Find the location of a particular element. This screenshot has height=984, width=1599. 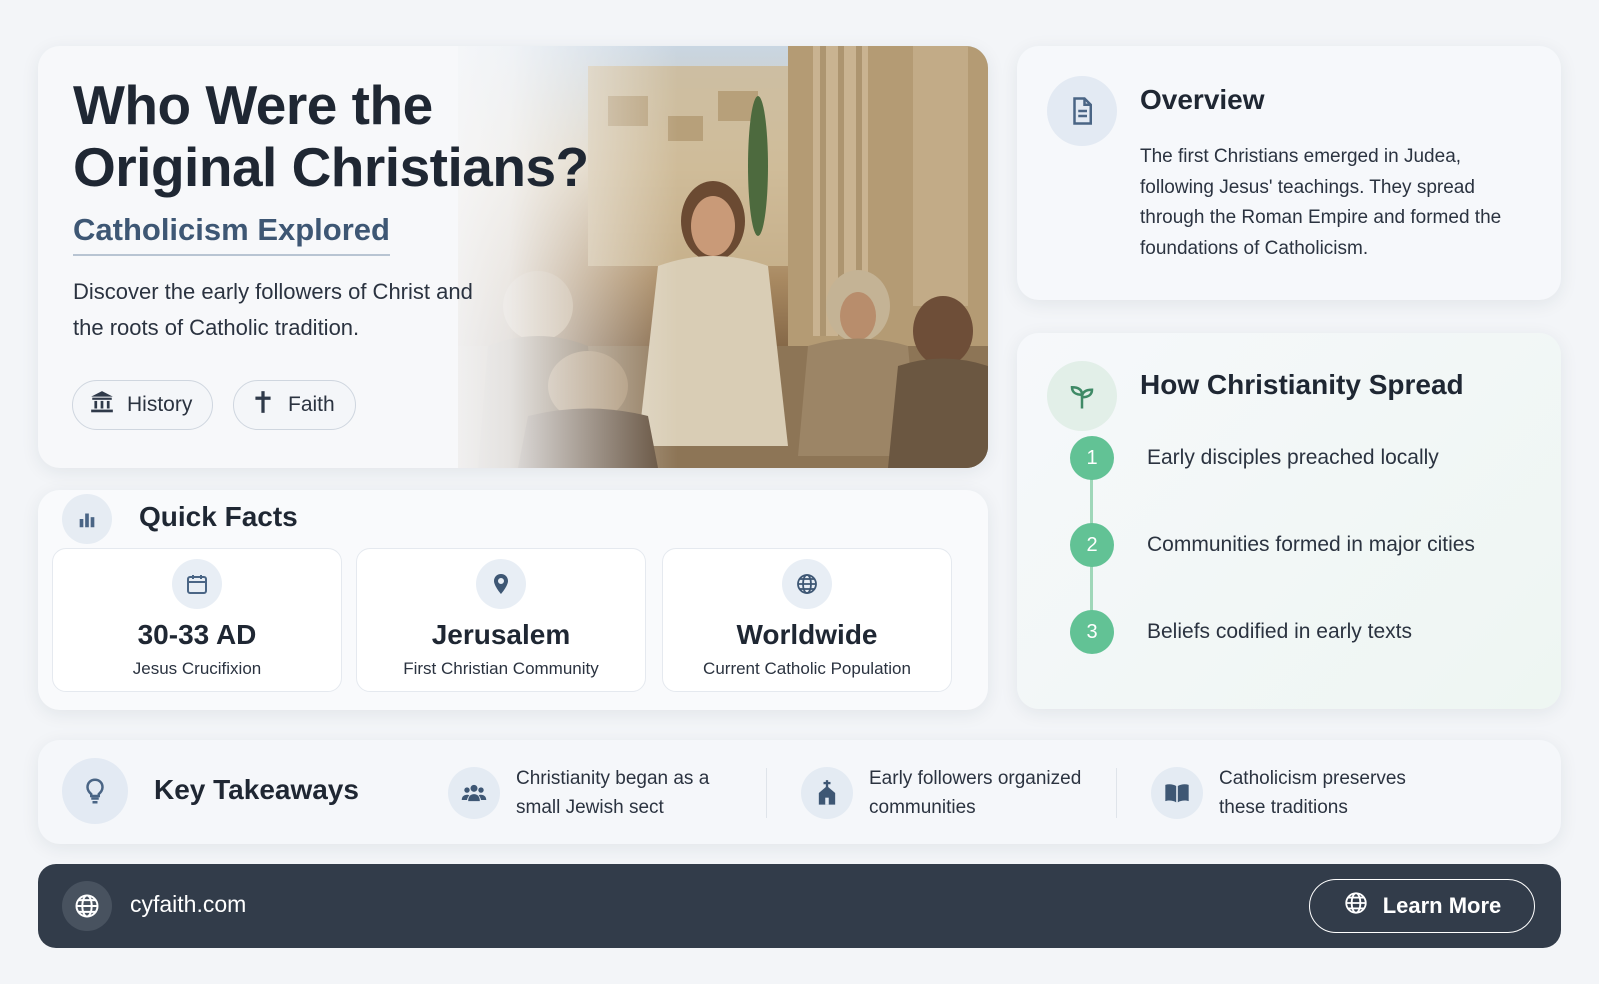

fact-card: 30-33 AD Jesus Crucifixion is located at coordinates (197, 620).